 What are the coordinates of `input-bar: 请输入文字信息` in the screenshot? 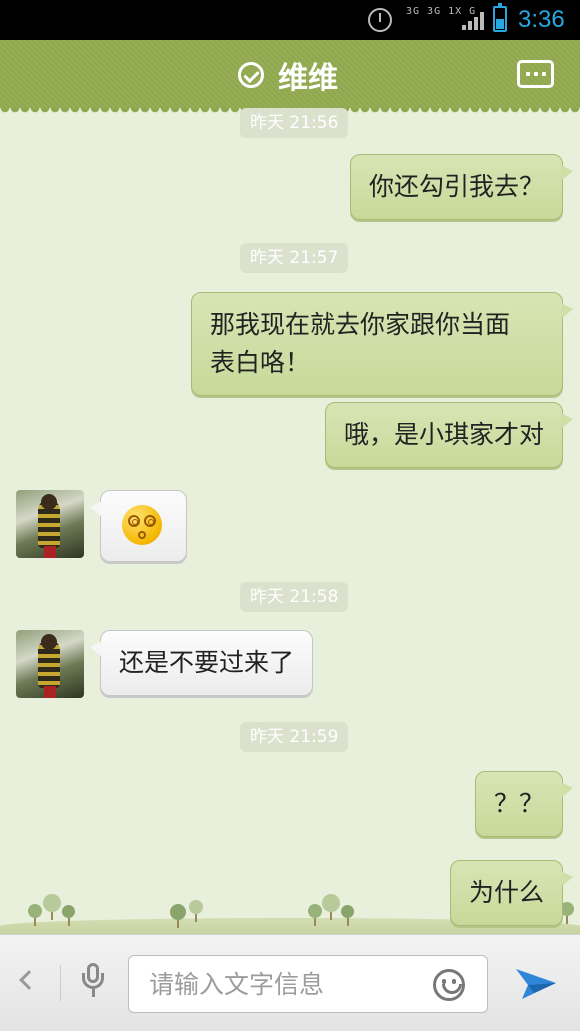 It's located at (290, 982).